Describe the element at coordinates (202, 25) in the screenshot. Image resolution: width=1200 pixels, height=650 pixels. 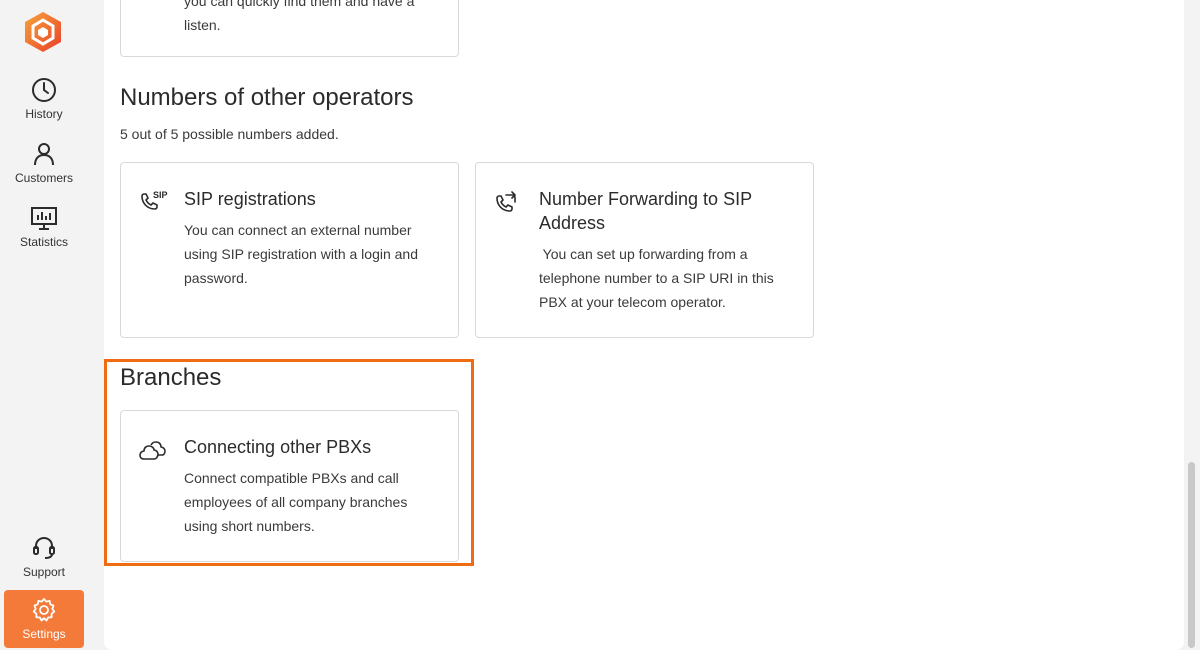
I see `partial-card-desc-2: listen.` at that location.